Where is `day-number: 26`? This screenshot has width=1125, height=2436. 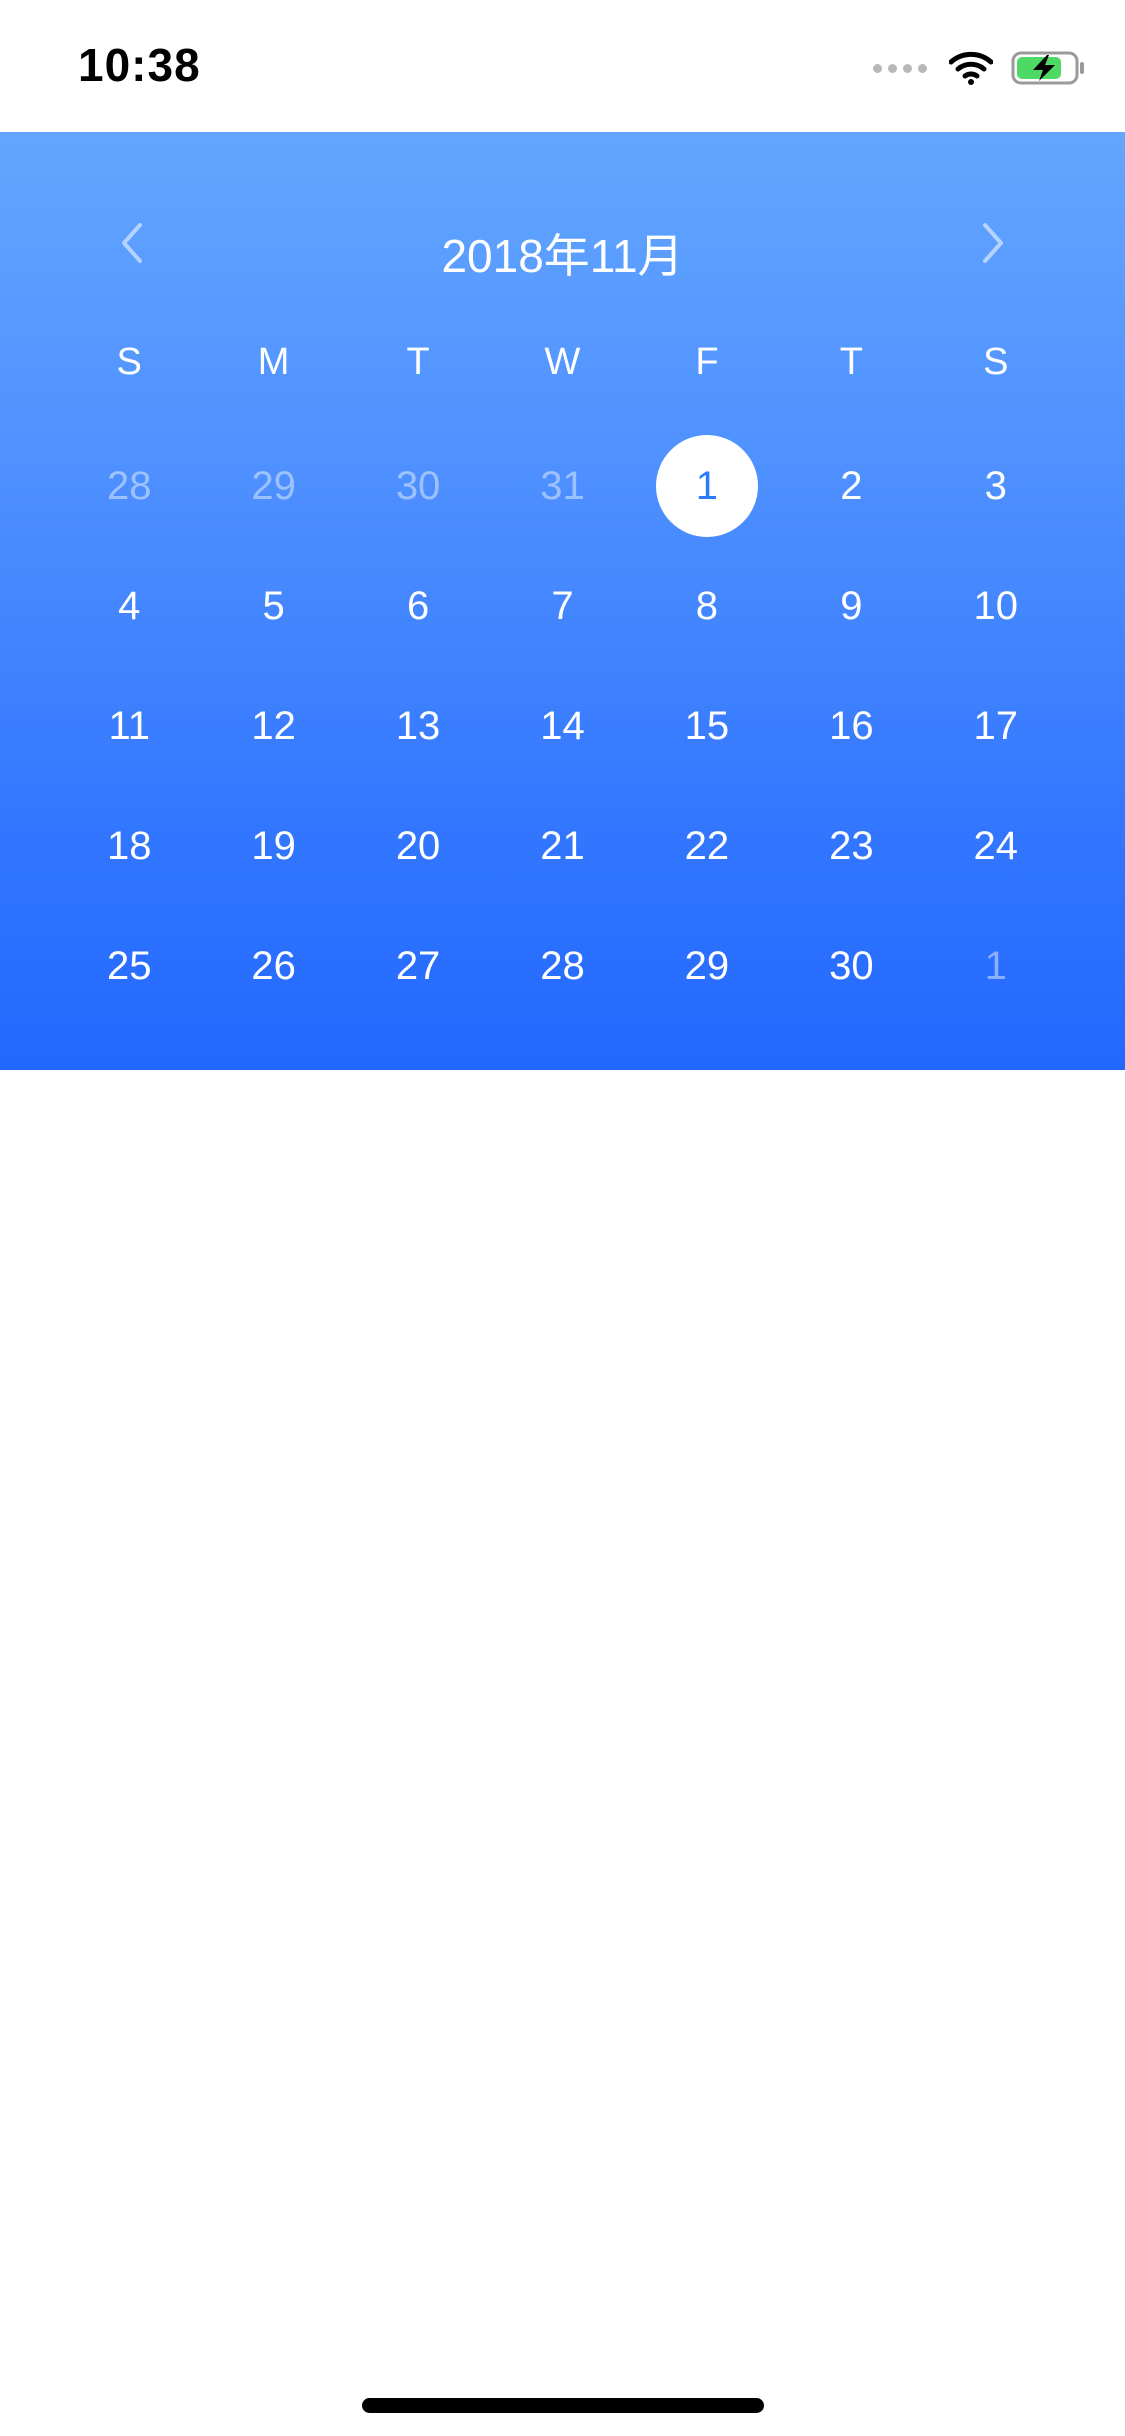 day-number: 26 is located at coordinates (273, 965).